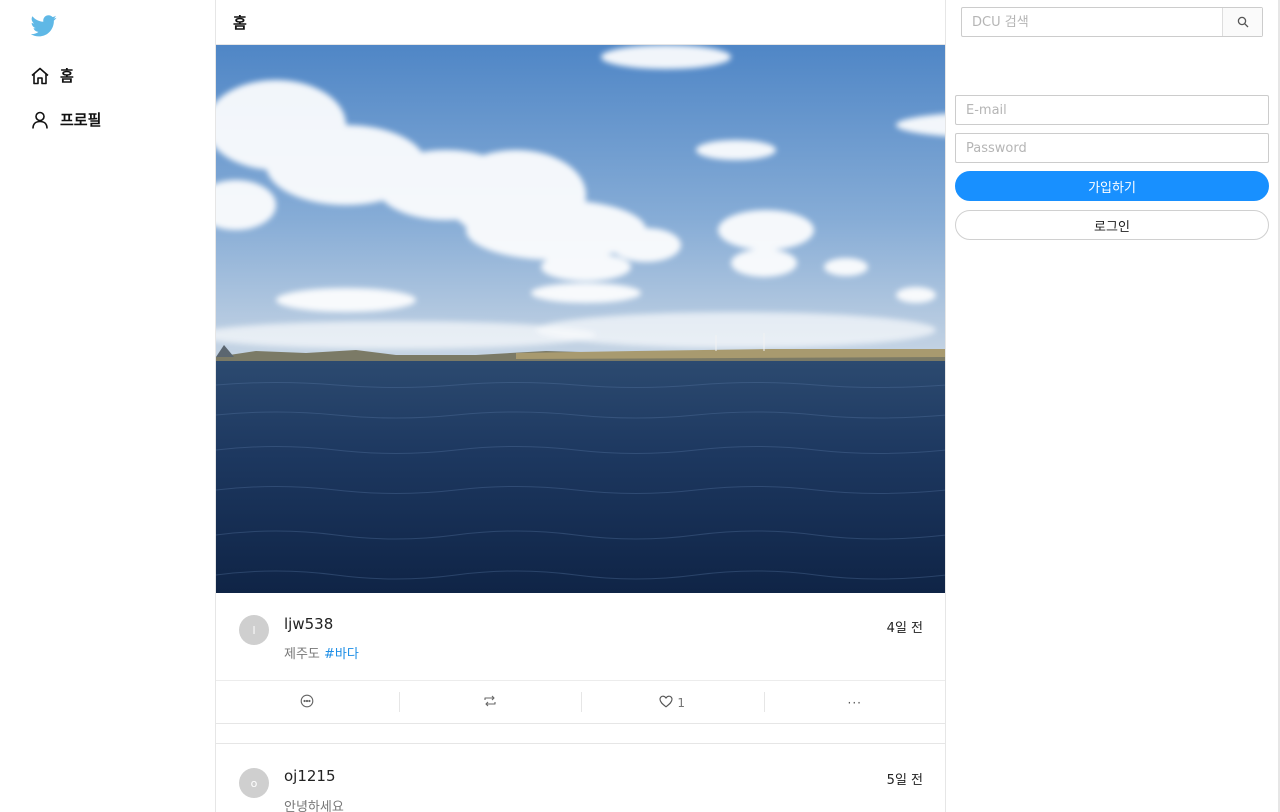 The image size is (1280, 812). I want to click on post-username: ljw538, so click(308, 624).